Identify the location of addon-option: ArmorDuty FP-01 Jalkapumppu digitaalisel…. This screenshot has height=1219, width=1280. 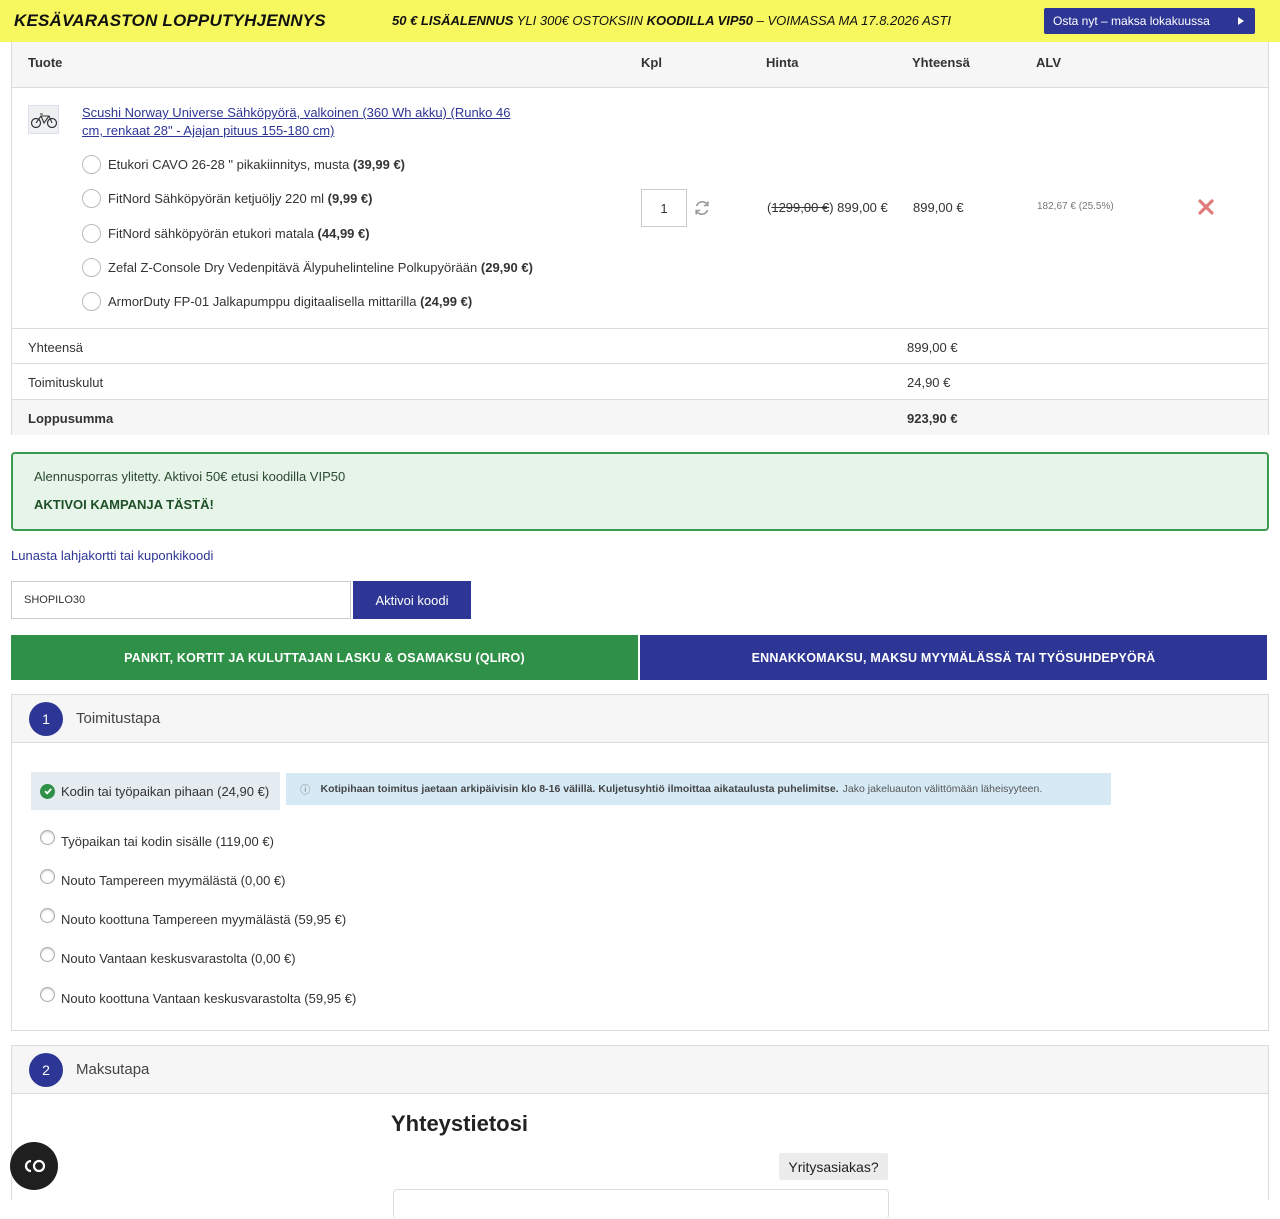
(277, 301).